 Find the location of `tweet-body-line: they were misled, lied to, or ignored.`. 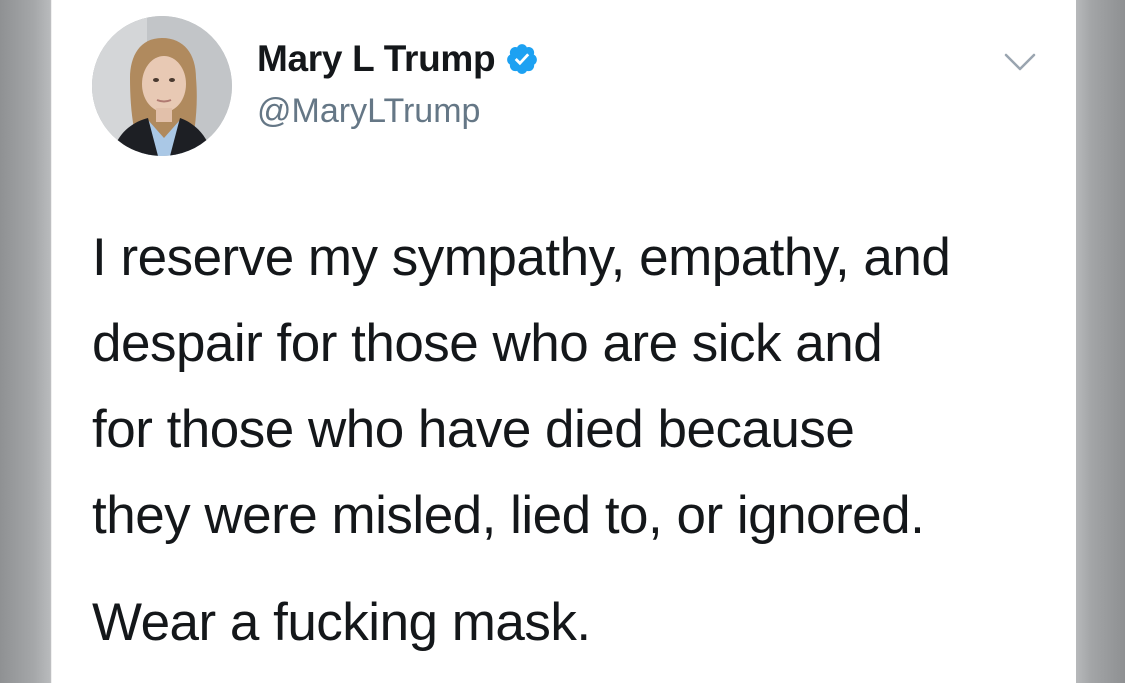

tweet-body-line: they were misled, lied to, or ignored. is located at coordinates (508, 515).